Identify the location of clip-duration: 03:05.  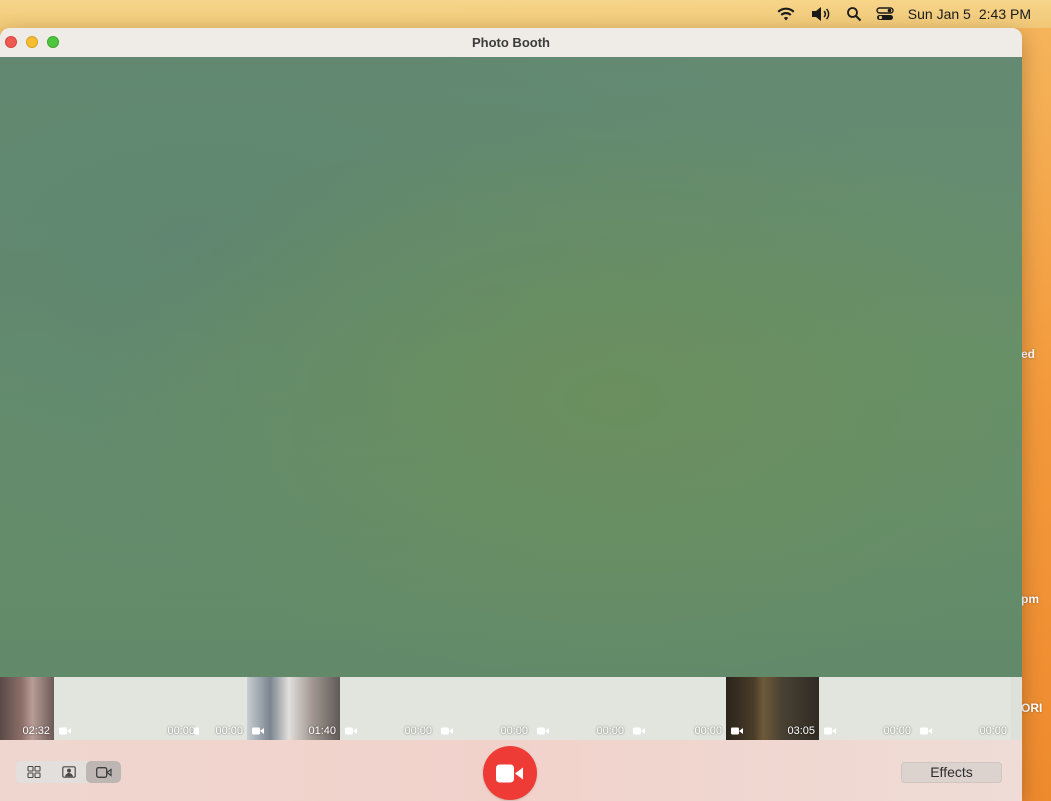
(801, 731).